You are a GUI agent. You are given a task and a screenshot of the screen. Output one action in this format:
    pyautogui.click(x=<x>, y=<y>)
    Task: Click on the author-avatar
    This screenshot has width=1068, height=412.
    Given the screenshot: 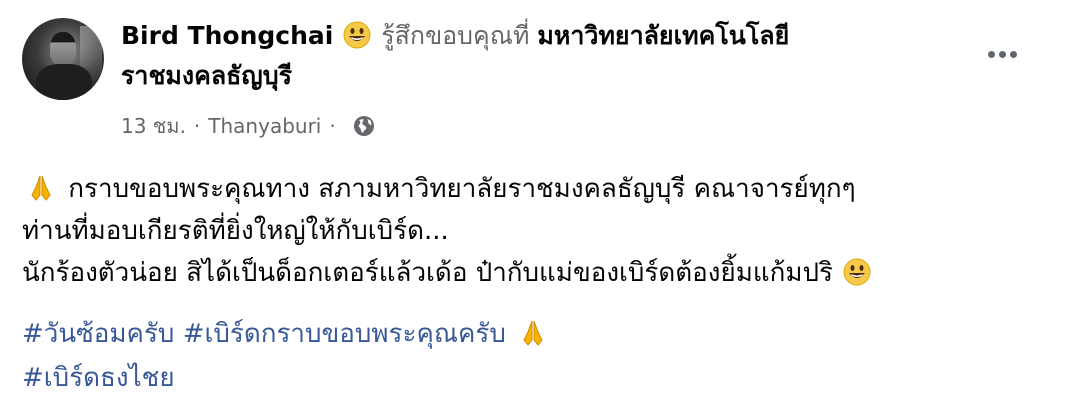 What is the action you would take?
    pyautogui.click(x=63, y=59)
    